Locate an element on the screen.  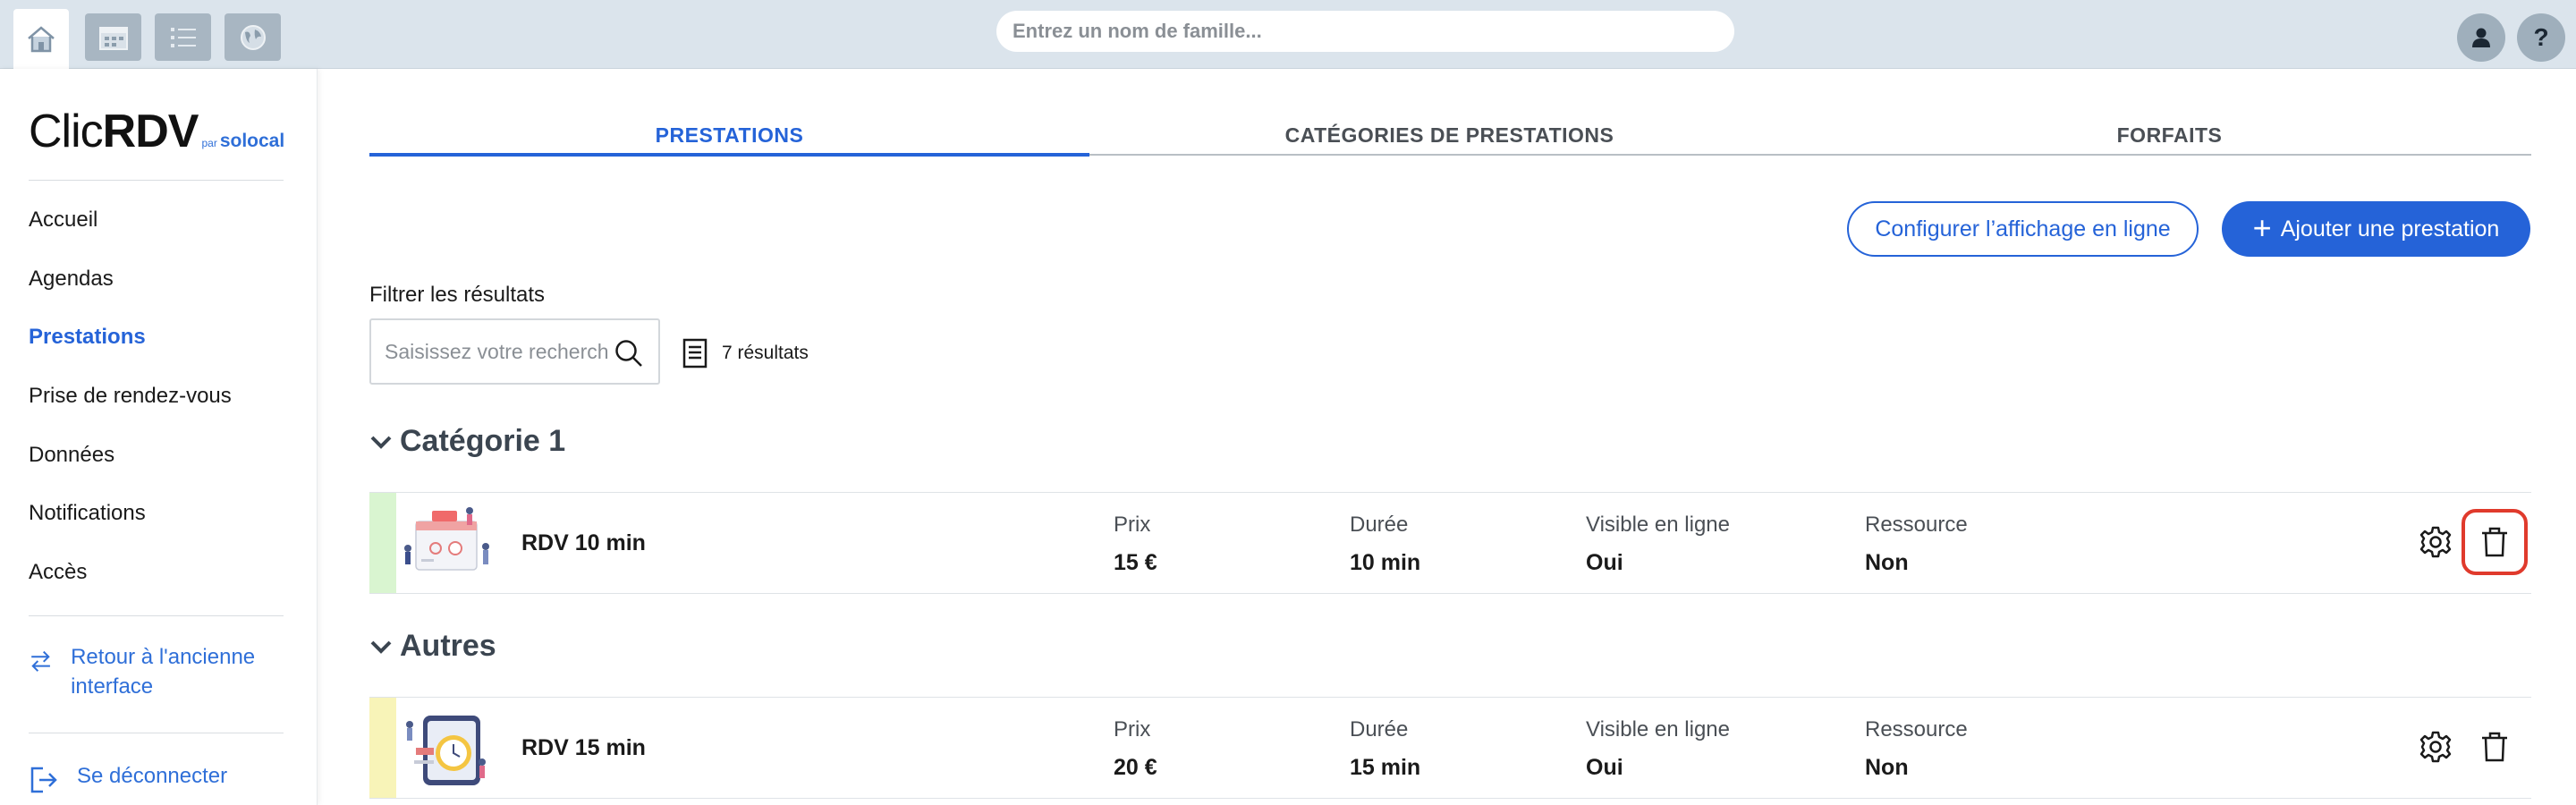
tab-prestations: PRESTATIONS is located at coordinates (729, 135).